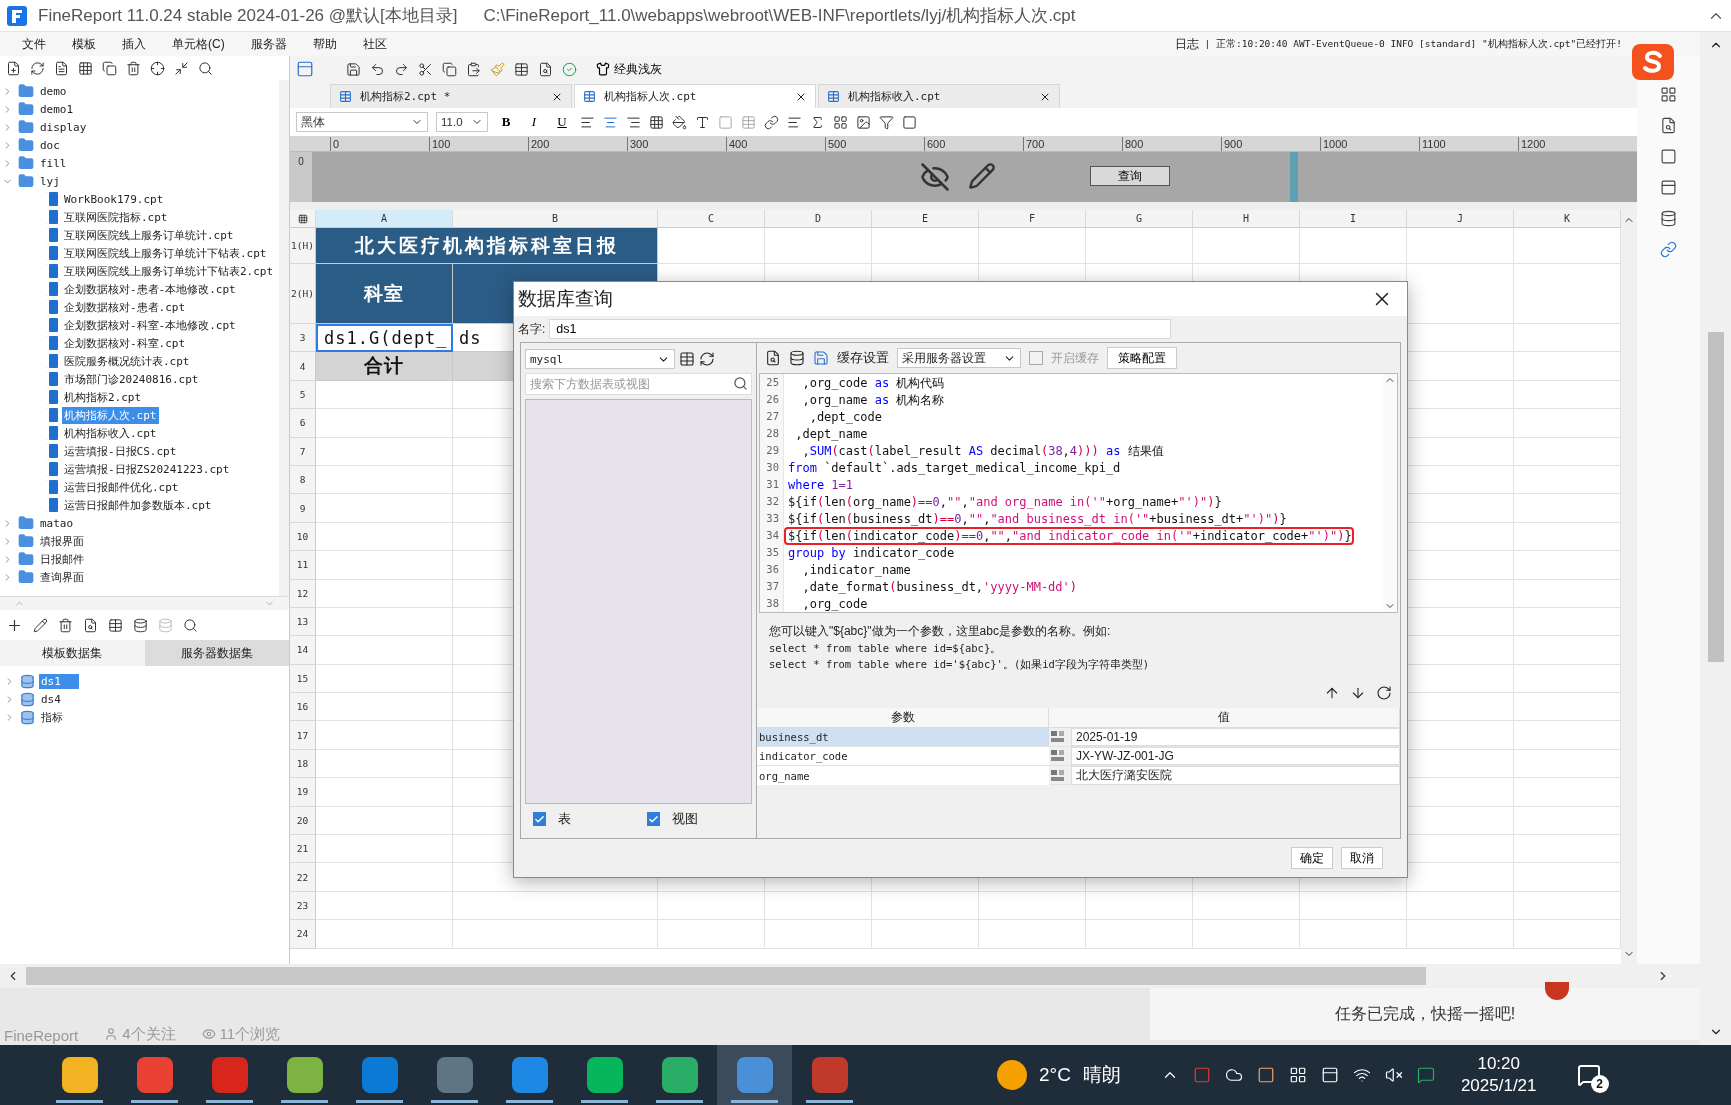  What do you see at coordinates (1224, 717) in the screenshot?
I see `column-header: 值` at bounding box center [1224, 717].